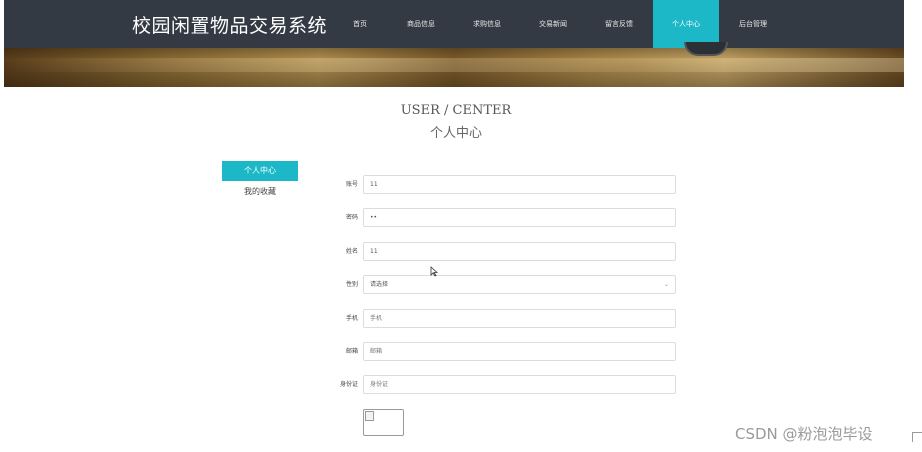 The width and height of the screenshot is (922, 452). I want to click on email-field, so click(519, 351).